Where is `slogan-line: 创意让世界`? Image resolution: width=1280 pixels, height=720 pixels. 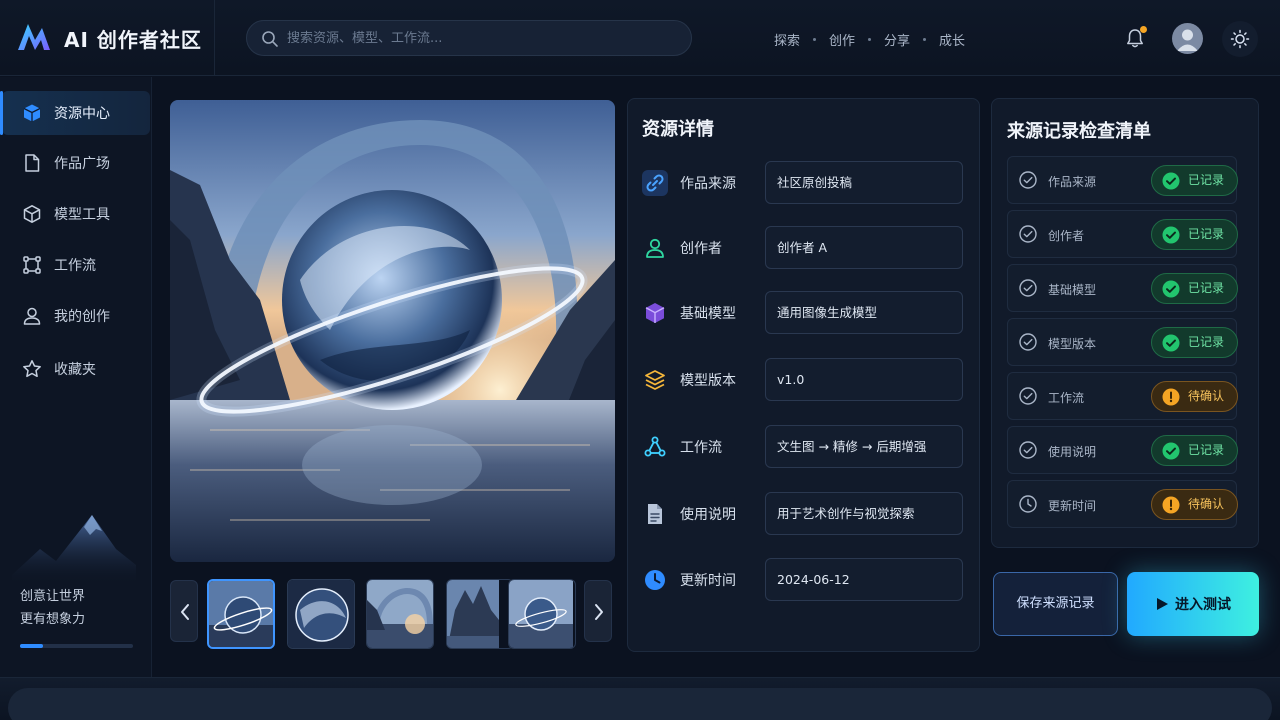 slogan-line: 创意让世界 is located at coordinates (53, 596).